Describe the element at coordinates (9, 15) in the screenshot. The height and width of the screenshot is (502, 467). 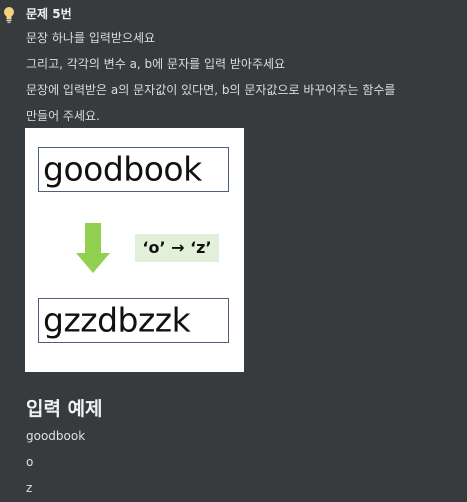
I see `lightbulb-icon` at that location.